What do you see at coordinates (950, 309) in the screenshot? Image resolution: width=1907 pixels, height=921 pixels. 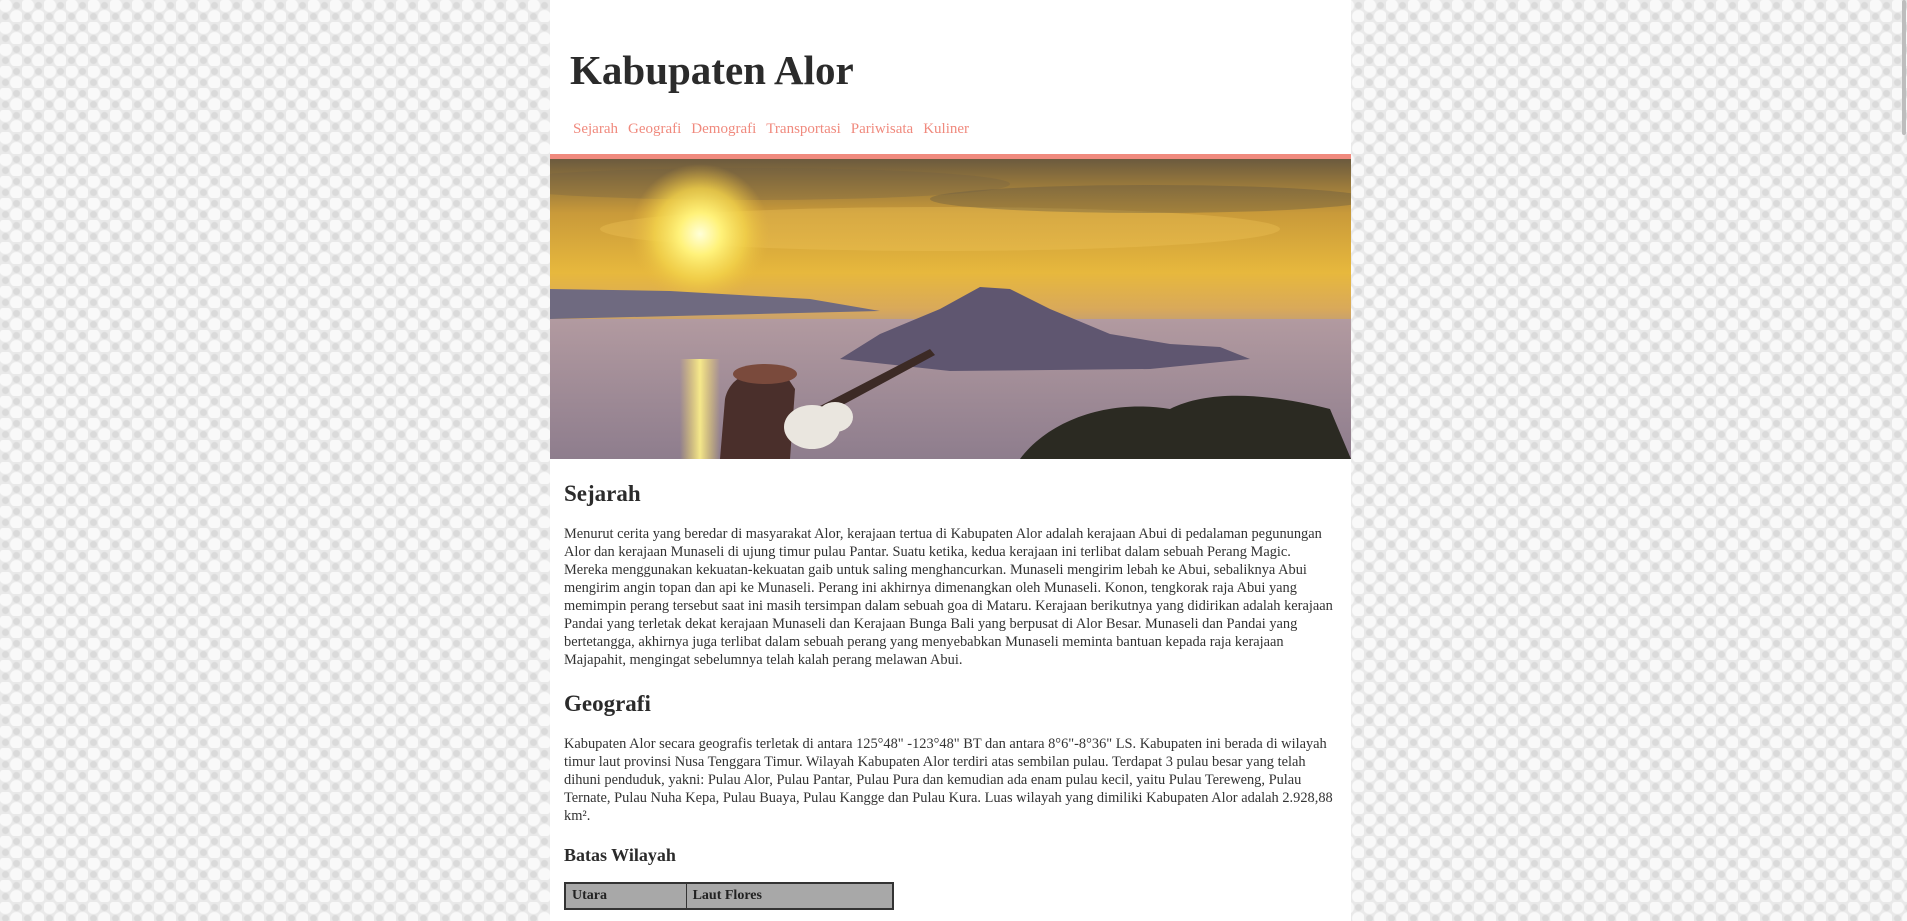 I see `hero-image` at bounding box center [950, 309].